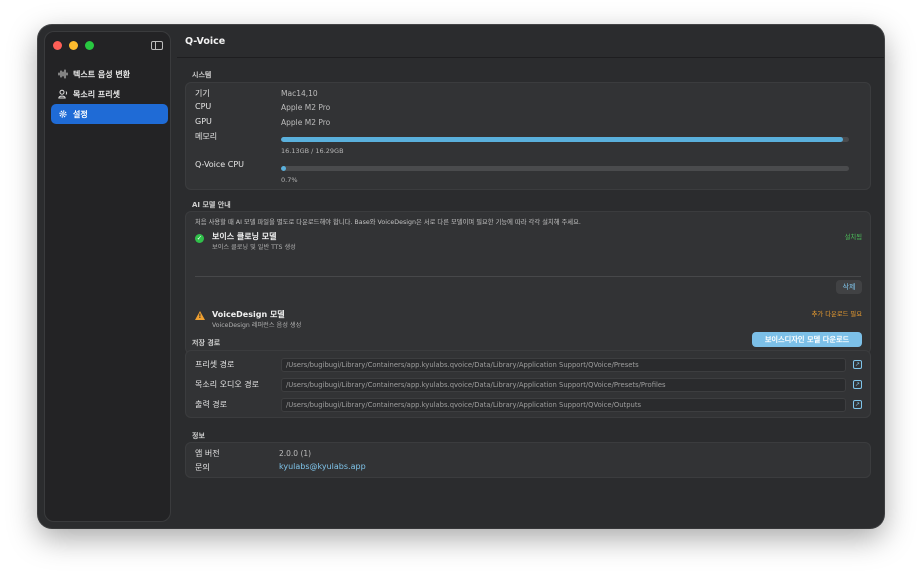  What do you see at coordinates (220, 164) in the screenshot?
I see `qvoice-cpu-label: Q-Voice CPU` at bounding box center [220, 164].